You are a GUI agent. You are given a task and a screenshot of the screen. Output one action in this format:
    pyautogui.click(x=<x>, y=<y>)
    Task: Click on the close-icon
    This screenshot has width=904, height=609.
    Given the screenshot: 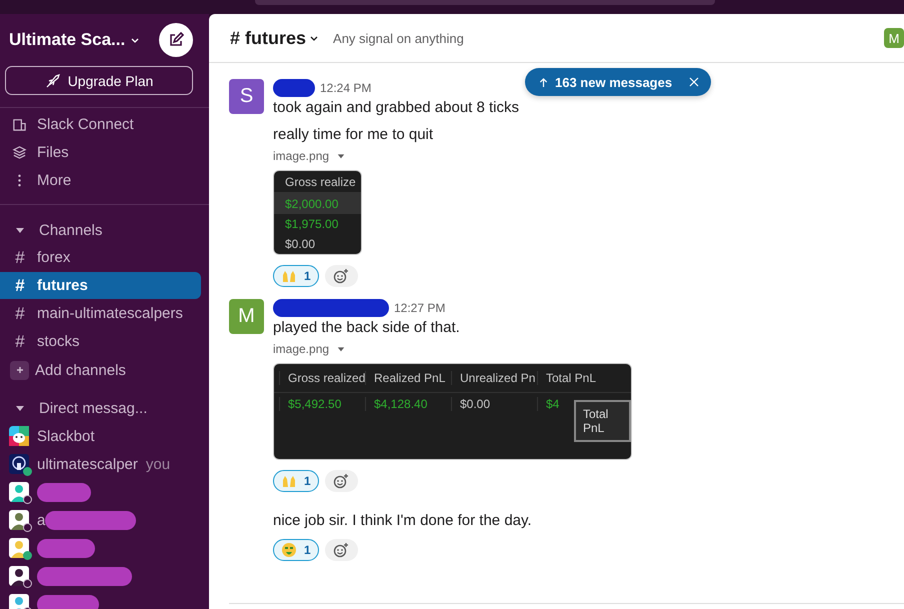 What is the action you would take?
    pyautogui.click(x=694, y=82)
    